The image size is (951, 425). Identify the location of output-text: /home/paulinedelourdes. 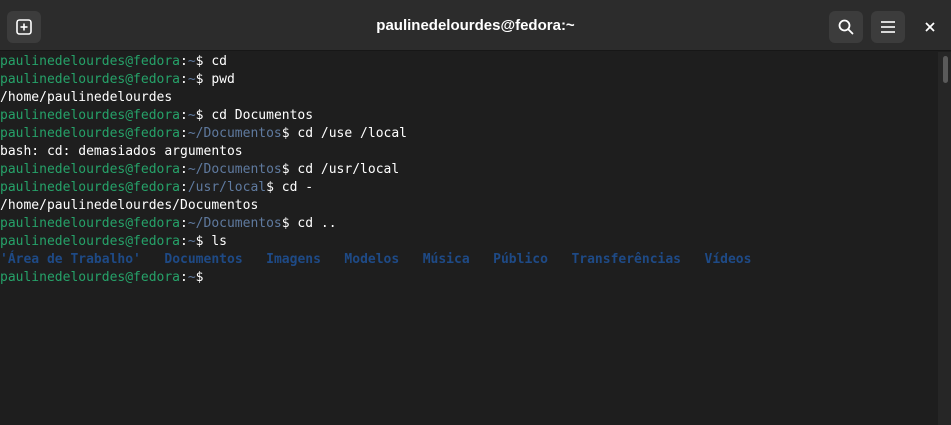
(86, 97).